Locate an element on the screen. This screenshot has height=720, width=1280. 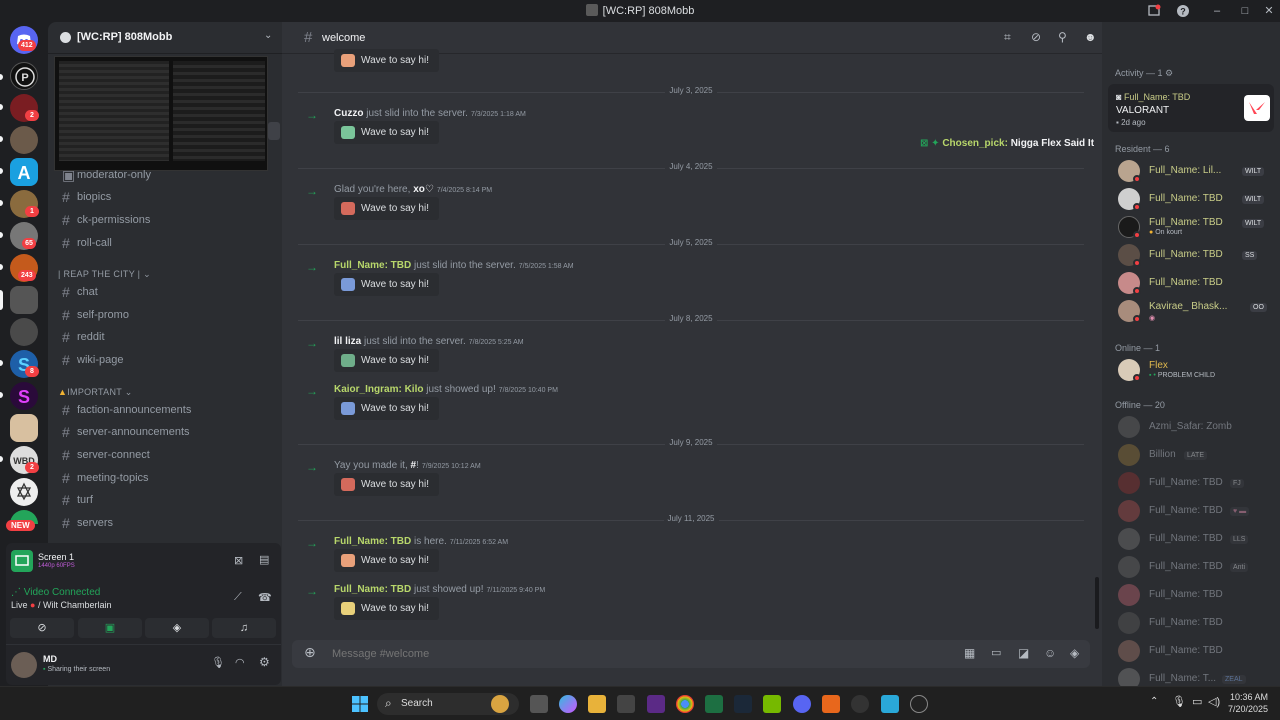
channel-roll-call: # roll-call is located at coordinates (165, 244).